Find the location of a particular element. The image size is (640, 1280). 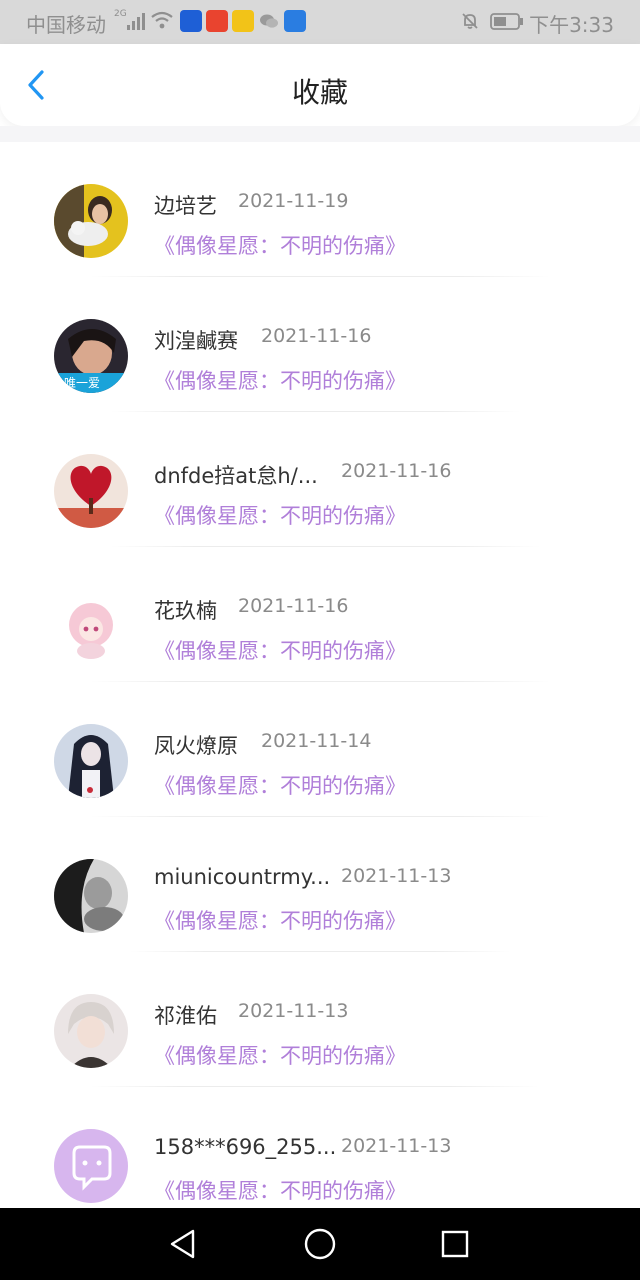

clock-label: 下午3:33 is located at coordinates (571, 25).